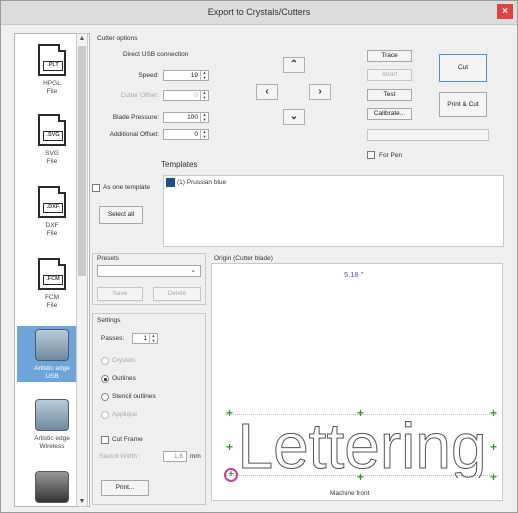  Describe the element at coordinates (149, 271) in the screenshot. I see `presets-dropdown: ⌄` at that location.